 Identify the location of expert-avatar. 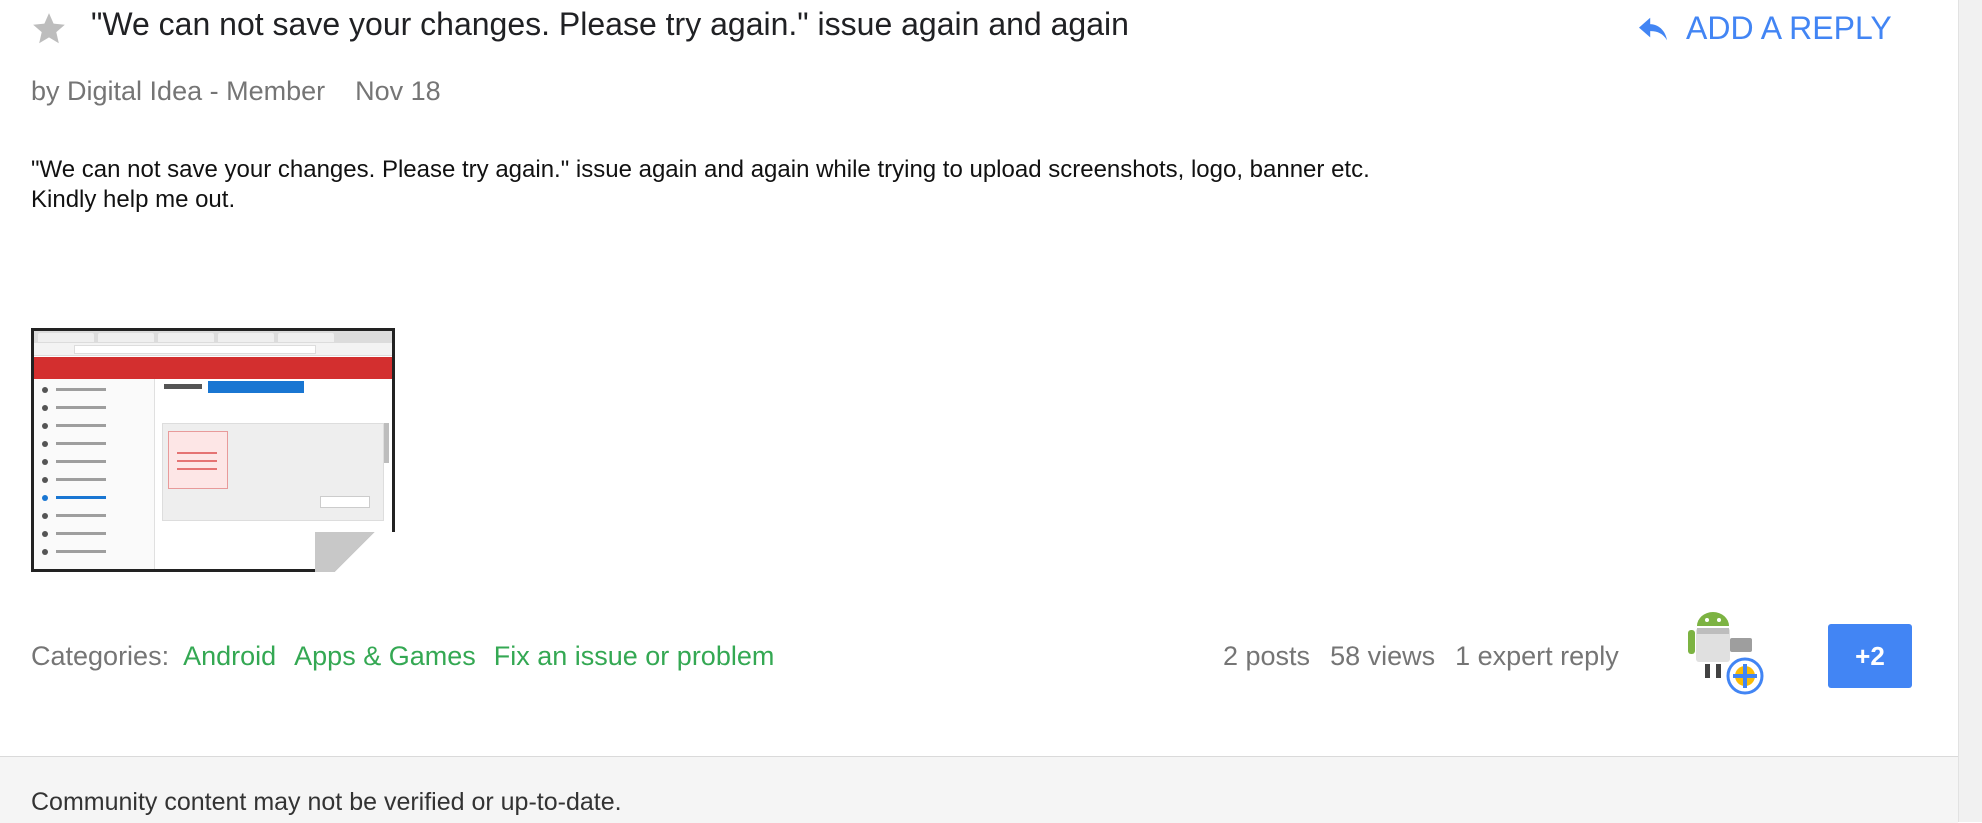
(1727, 656).